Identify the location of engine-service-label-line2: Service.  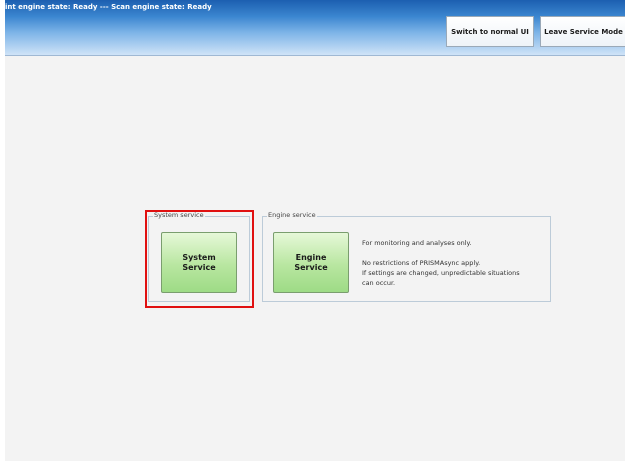
(311, 267).